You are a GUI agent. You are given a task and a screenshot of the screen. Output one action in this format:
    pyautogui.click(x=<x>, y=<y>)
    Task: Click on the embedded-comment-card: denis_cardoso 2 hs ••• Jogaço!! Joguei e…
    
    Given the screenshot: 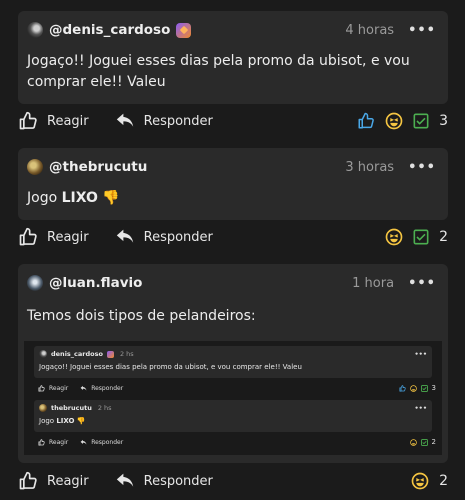 What is the action you would take?
    pyautogui.click(x=233, y=362)
    